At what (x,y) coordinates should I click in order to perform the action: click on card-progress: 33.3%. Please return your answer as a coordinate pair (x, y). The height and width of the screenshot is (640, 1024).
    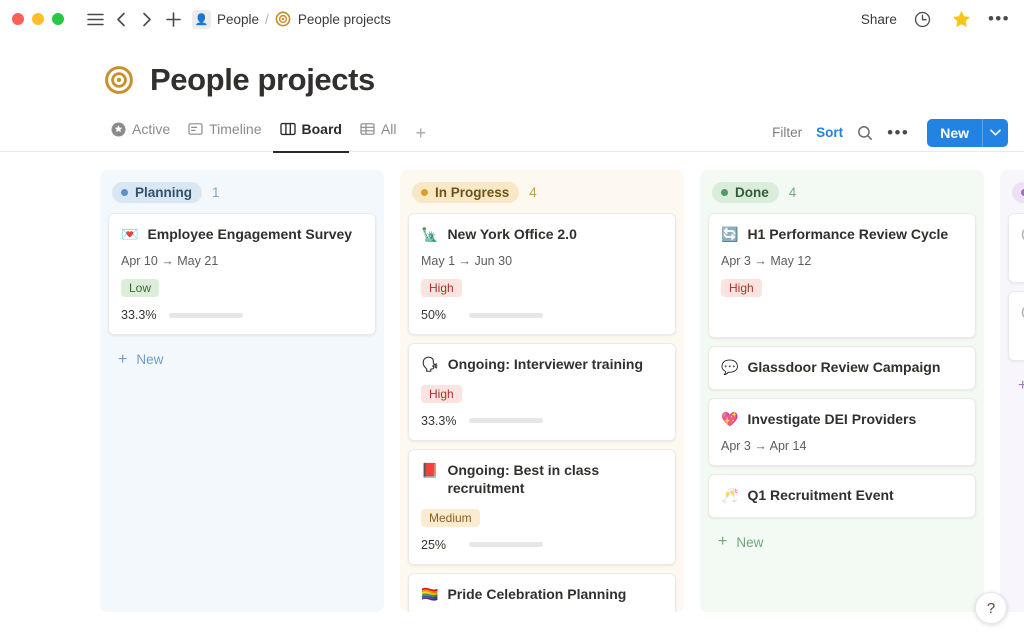
    Looking at the image, I should click on (242, 315).